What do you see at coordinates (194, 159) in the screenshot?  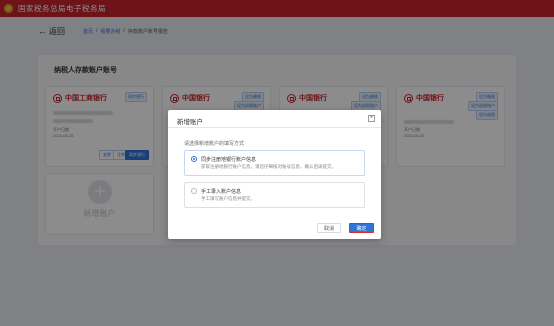 I see `radio-selected-icon` at bounding box center [194, 159].